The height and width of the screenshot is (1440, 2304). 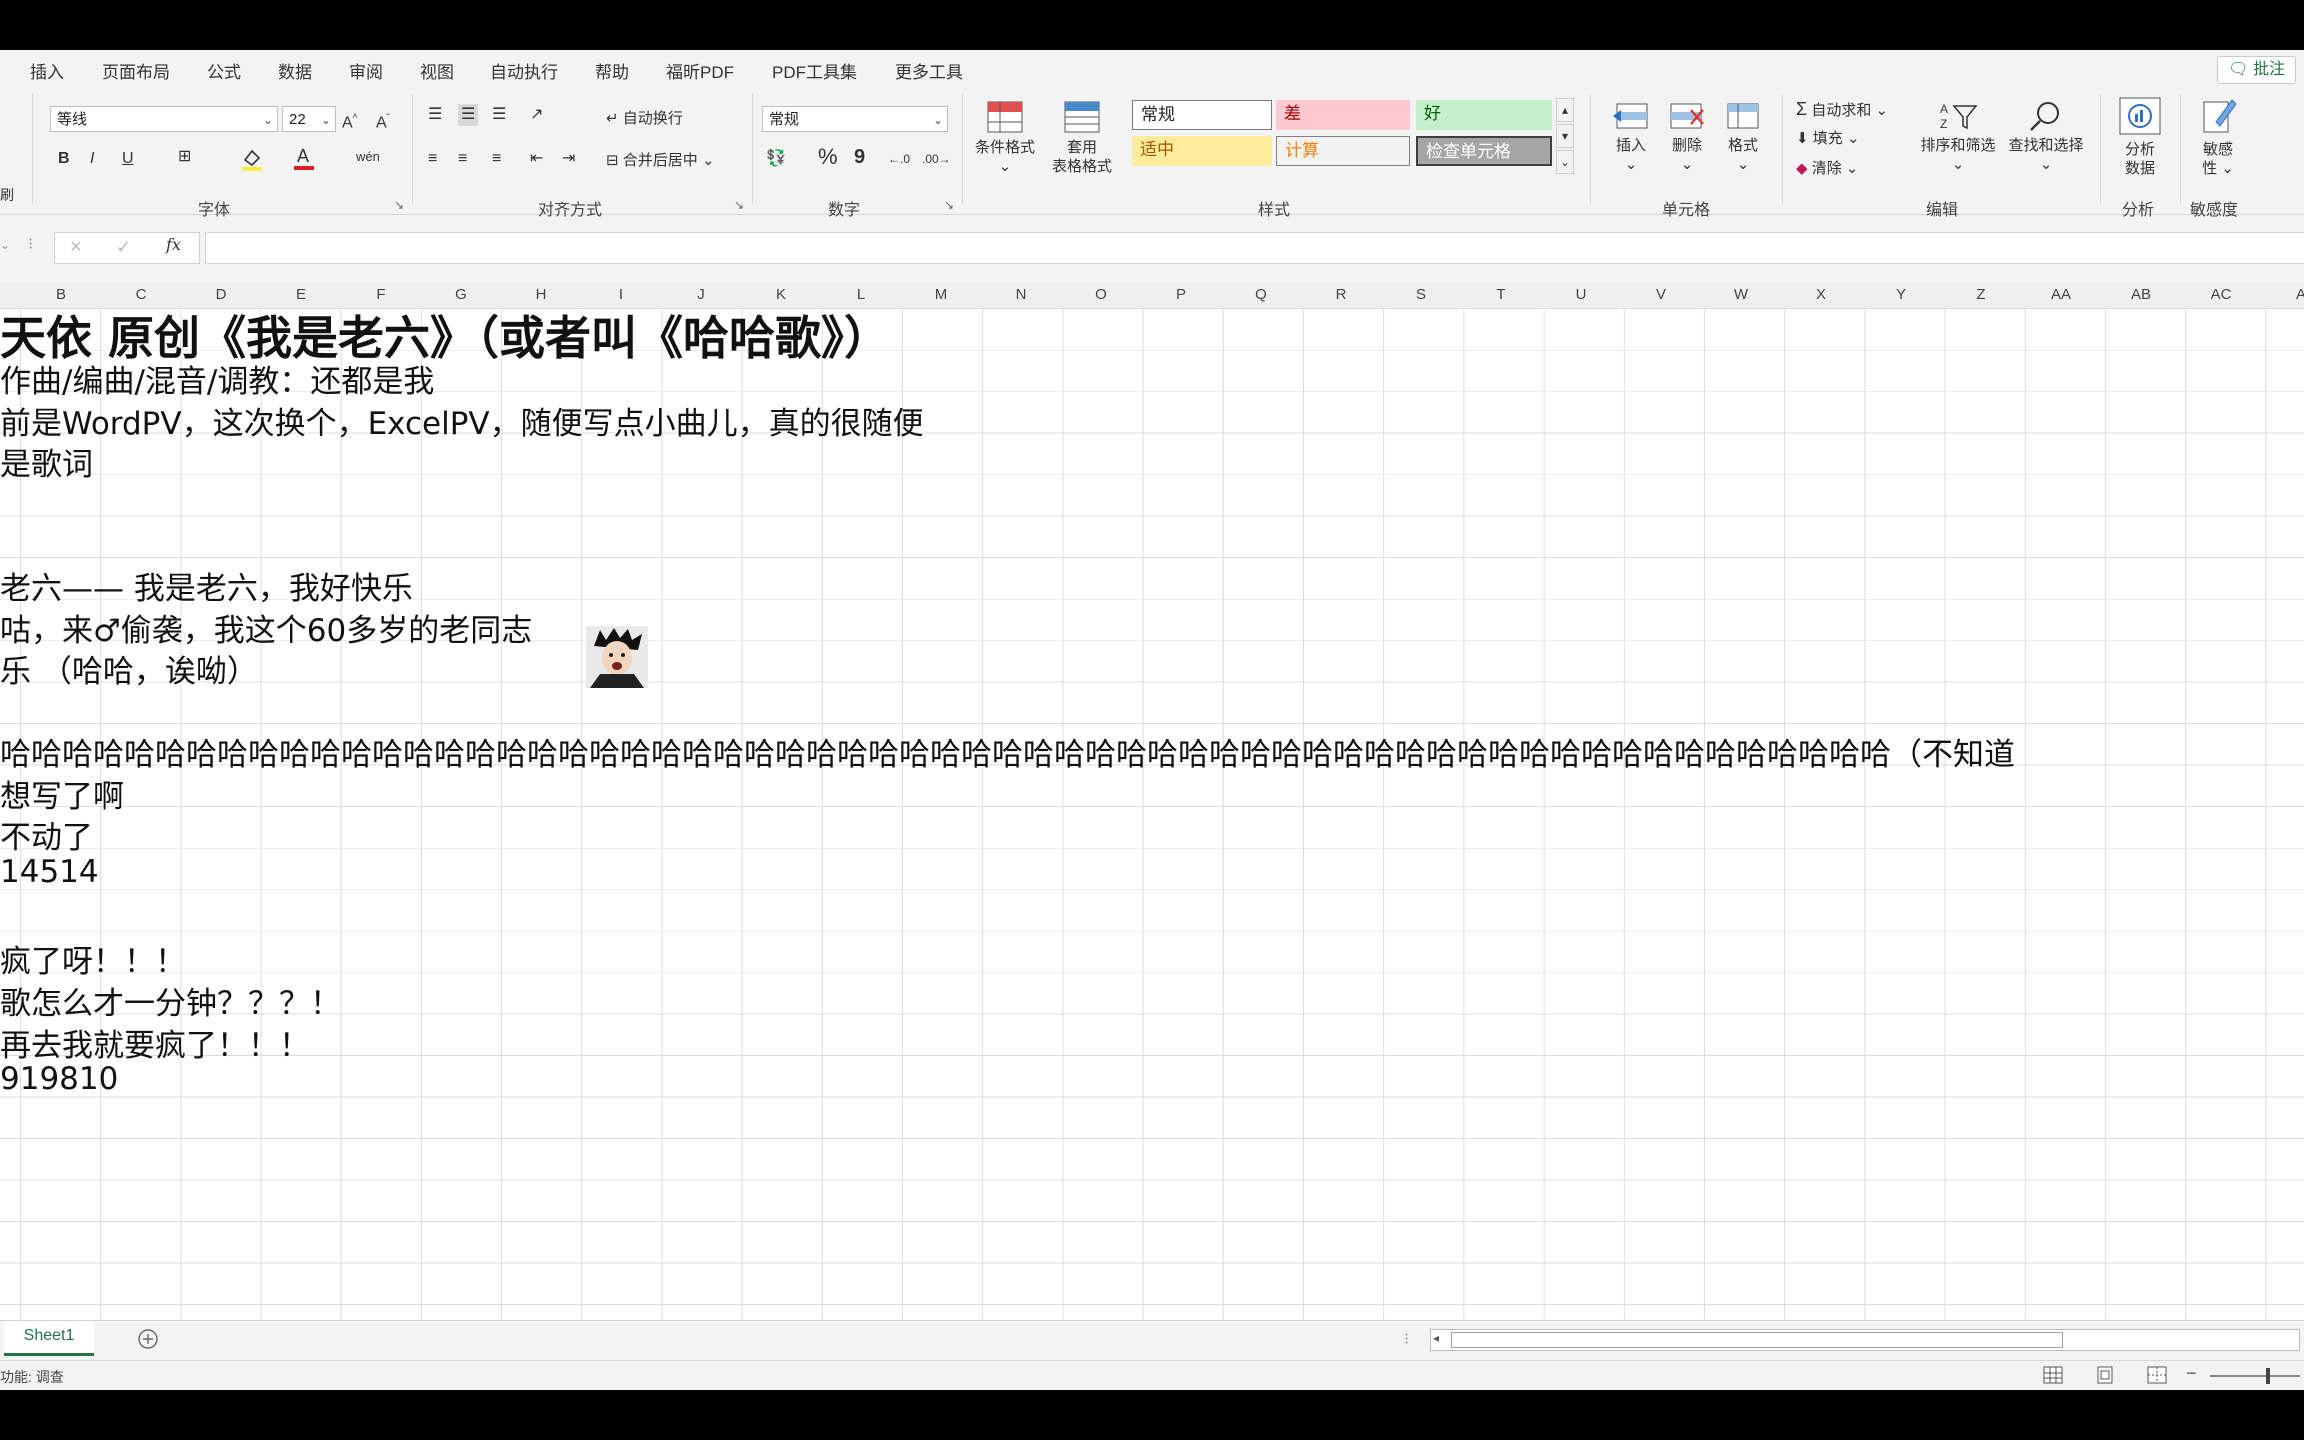 I want to click on enter-entry-icon: ✓, so click(x=123, y=247).